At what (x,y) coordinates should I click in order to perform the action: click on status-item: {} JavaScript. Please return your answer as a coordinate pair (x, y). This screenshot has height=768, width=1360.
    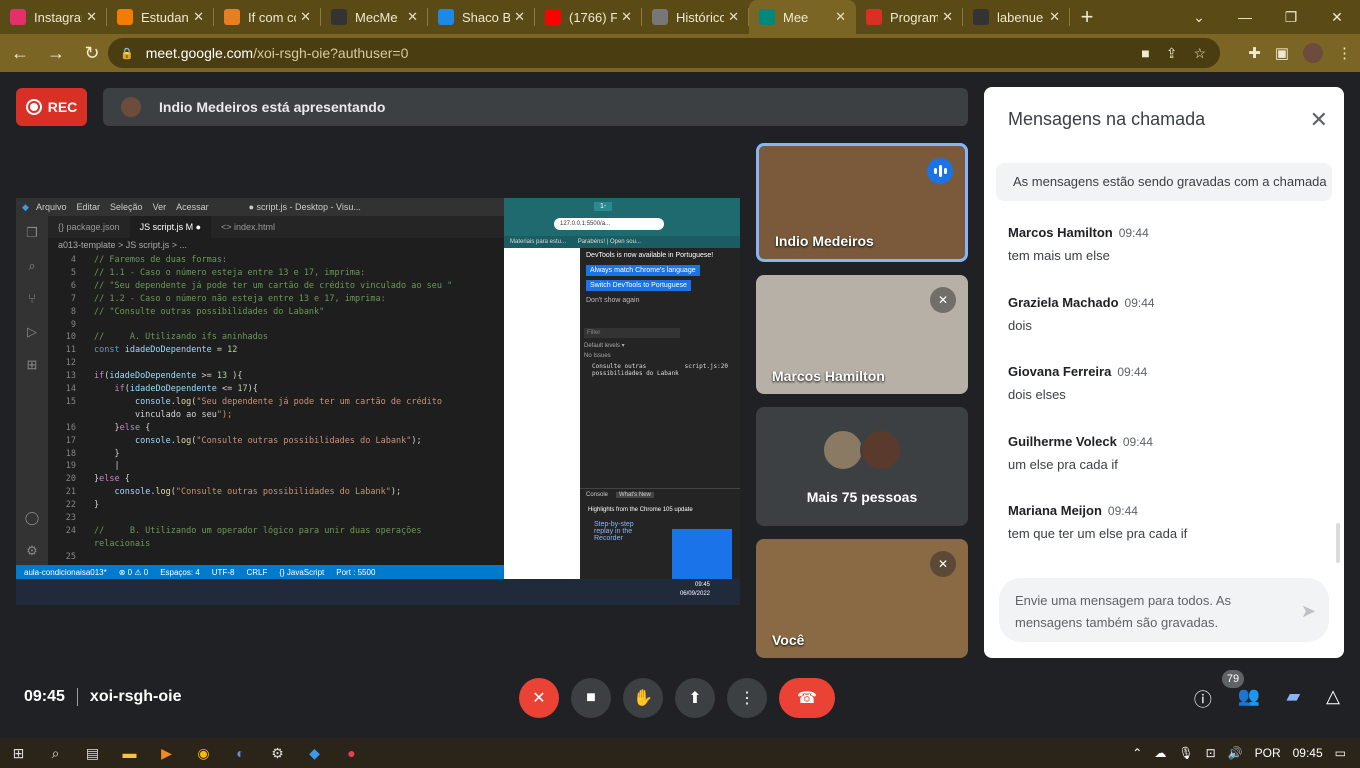
    Looking at the image, I should click on (301, 572).